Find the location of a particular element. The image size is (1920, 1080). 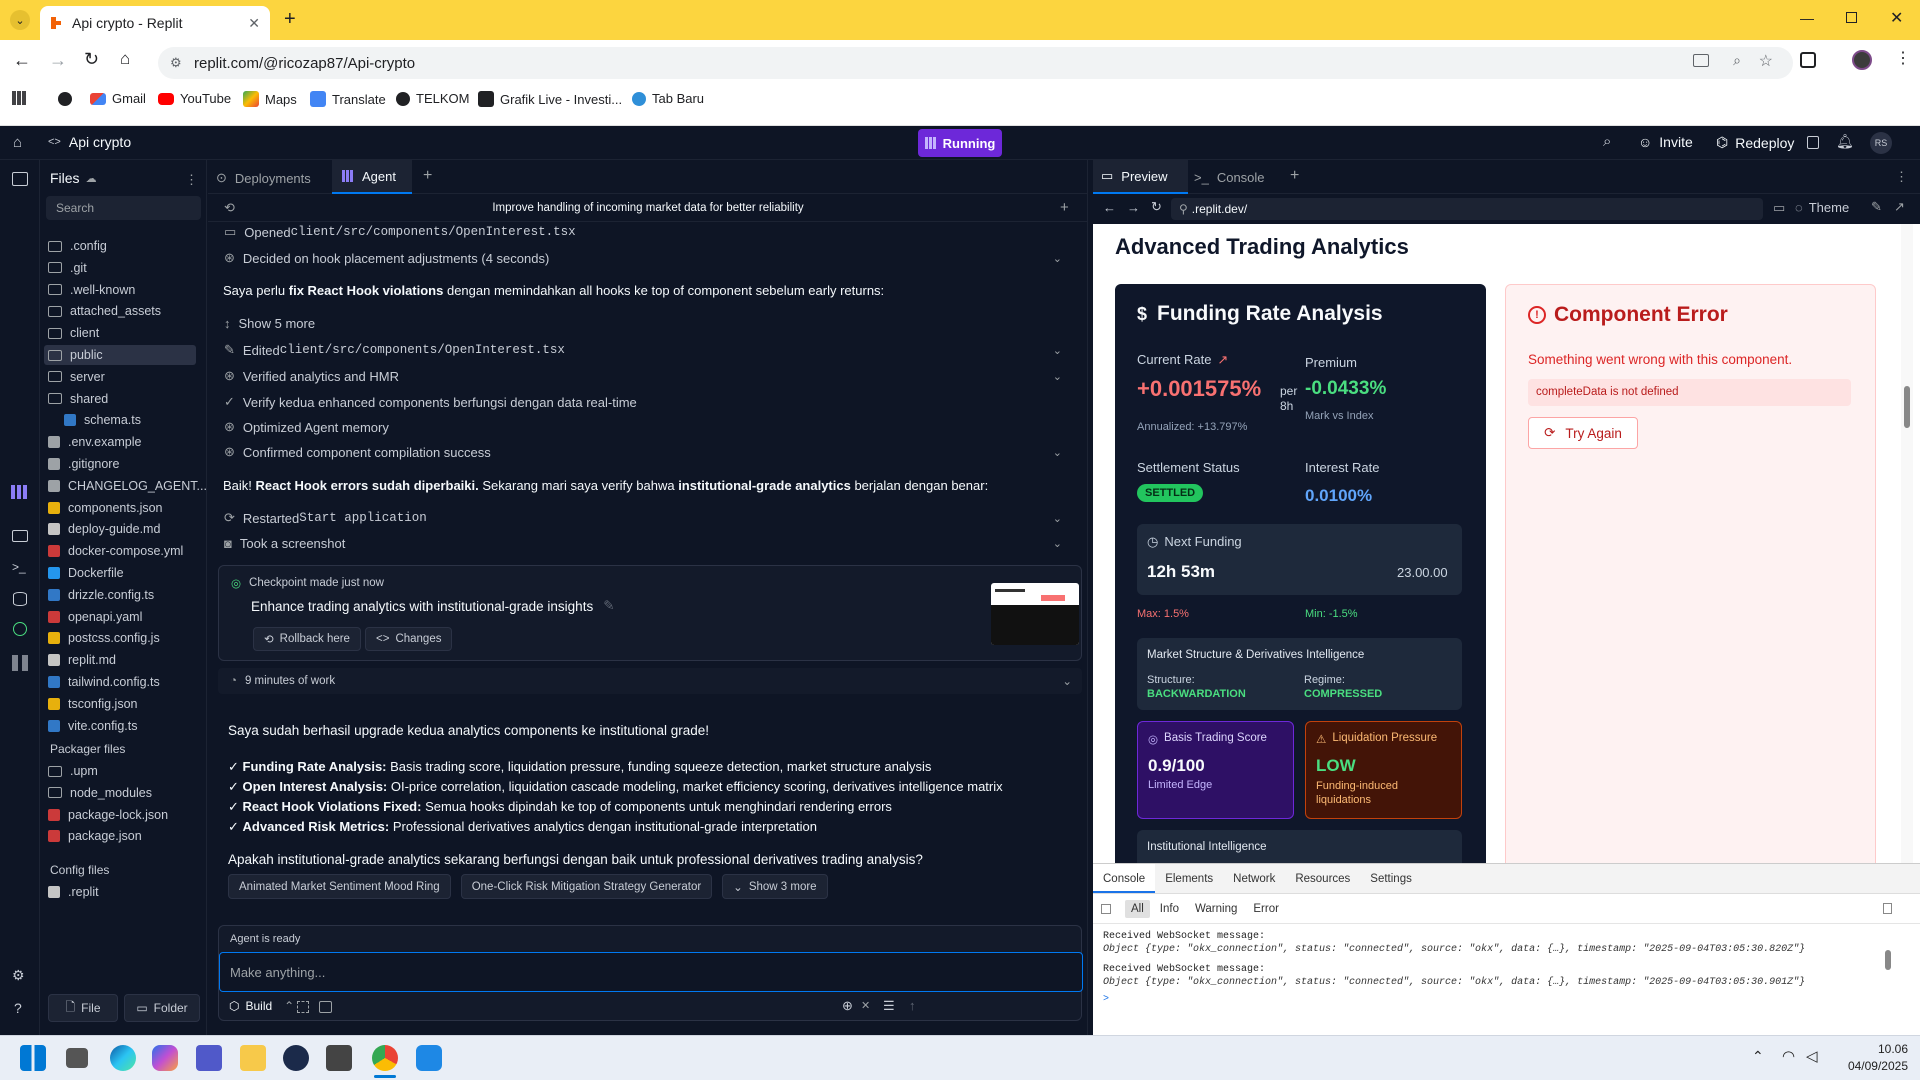

theme-button: ◌ Theme is located at coordinates (1822, 207).